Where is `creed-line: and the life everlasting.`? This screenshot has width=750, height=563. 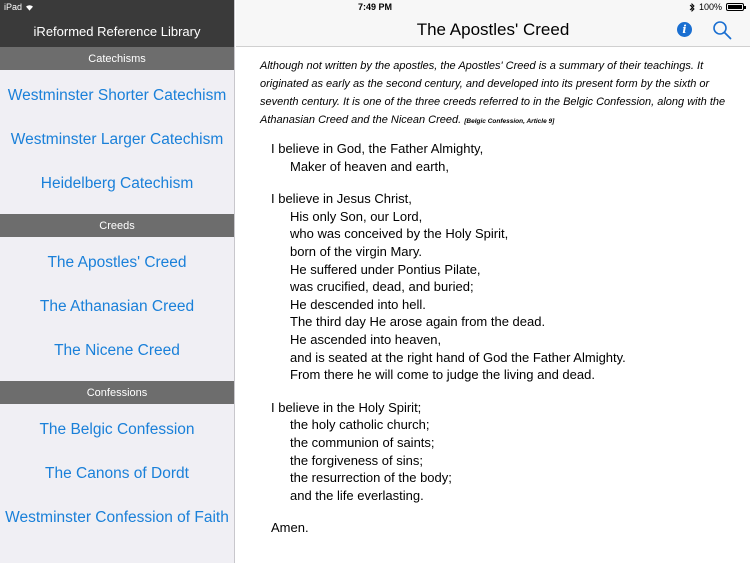
creed-line: and the life everlasting. is located at coordinates (357, 495).